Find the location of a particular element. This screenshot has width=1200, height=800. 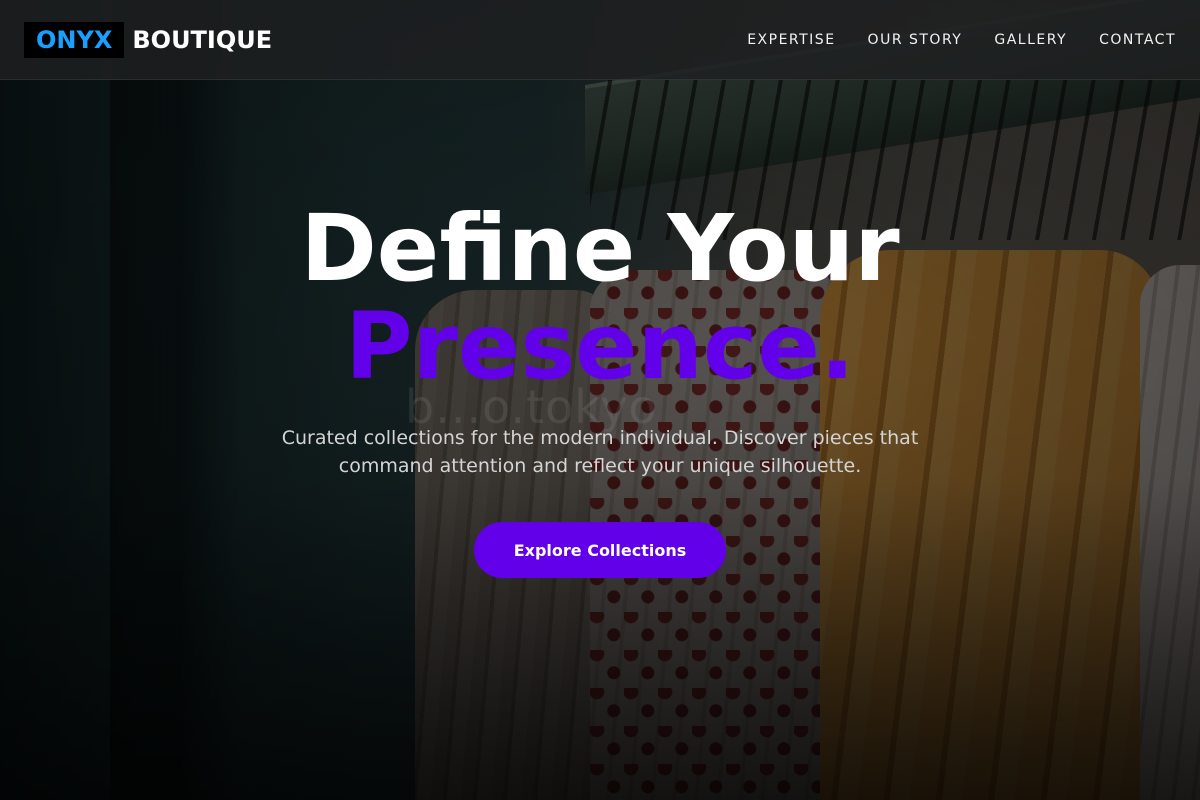

nav-links: EXPERTISE OUR STORY GALLERY CONTACT is located at coordinates (961, 40).